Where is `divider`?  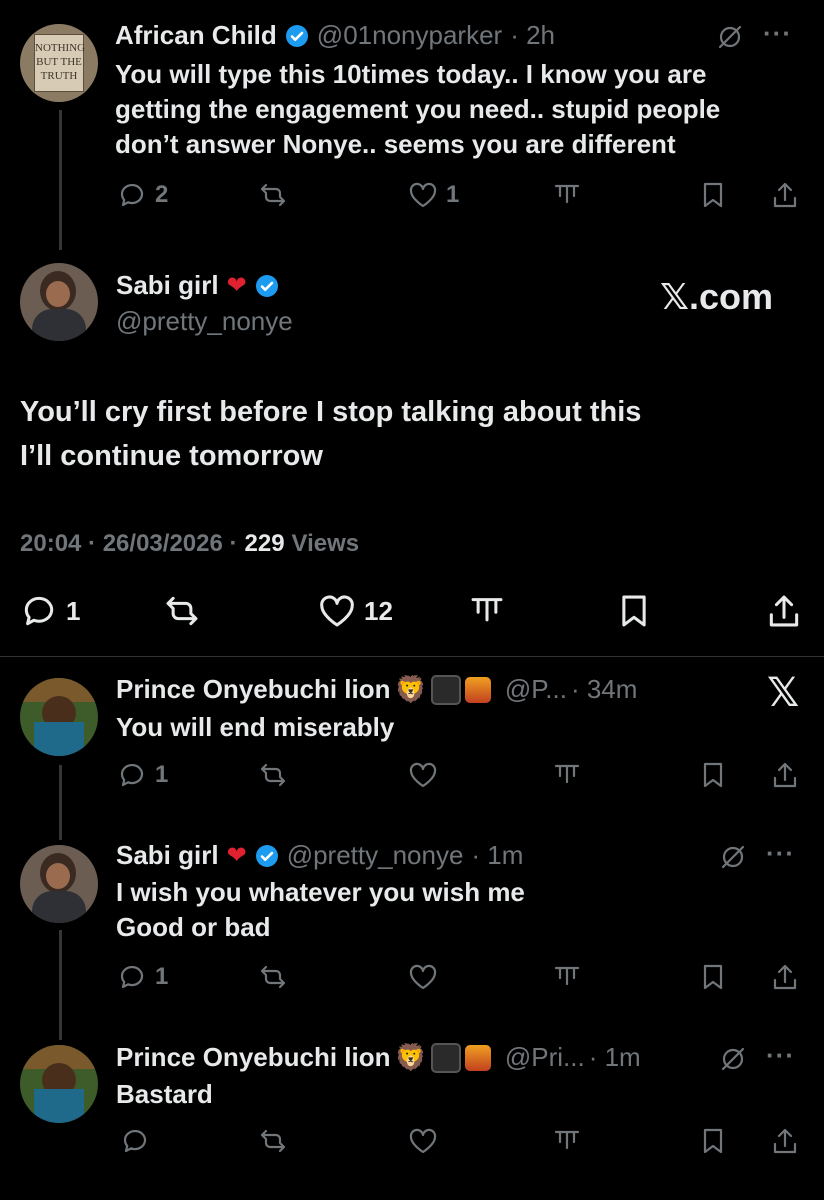
divider is located at coordinates (412, 656).